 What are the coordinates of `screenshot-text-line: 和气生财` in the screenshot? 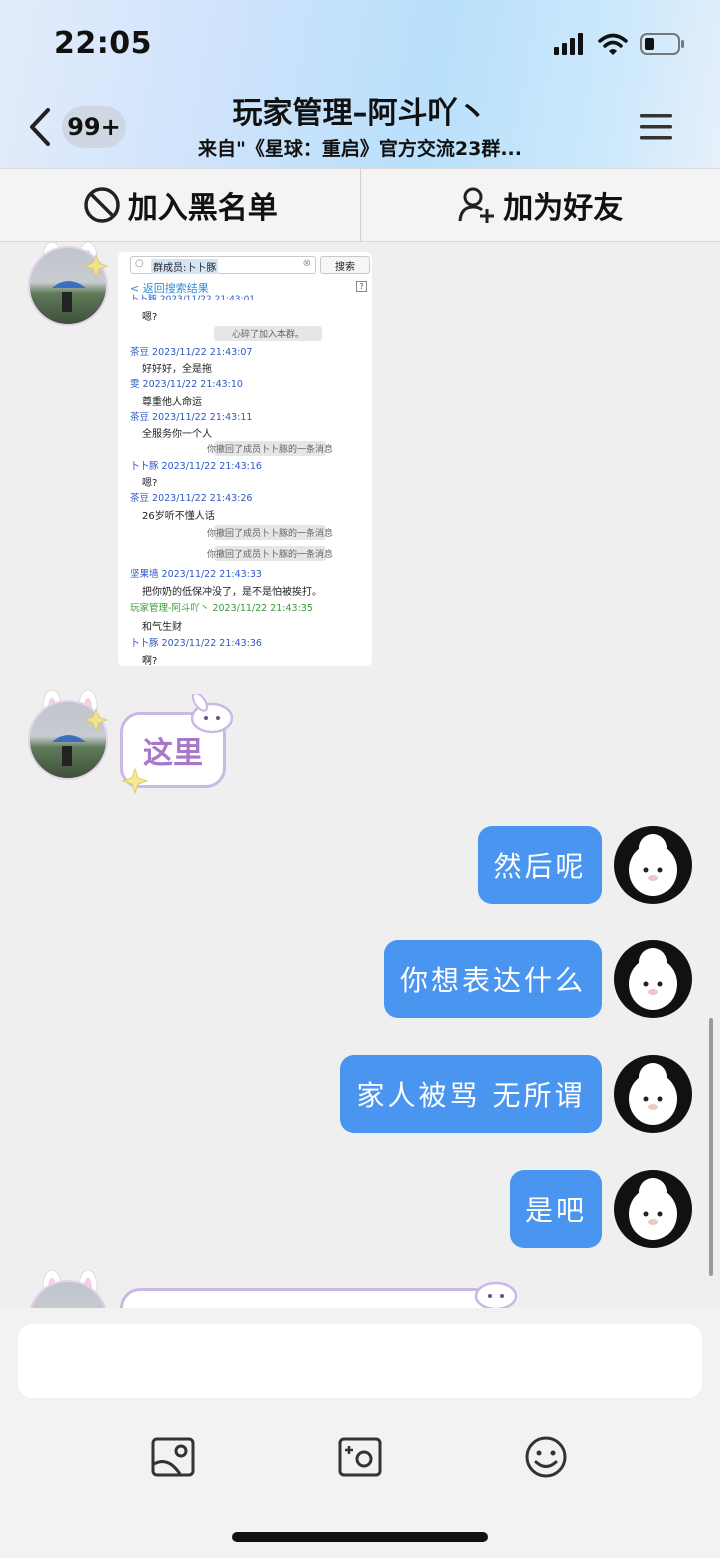 It's located at (162, 627).